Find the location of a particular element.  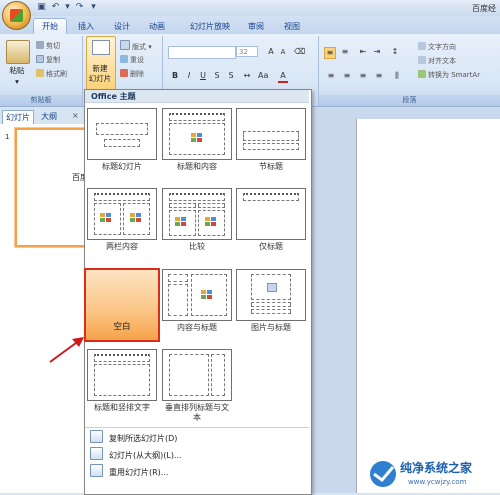

layout-icon is located at coordinates (125, 45).